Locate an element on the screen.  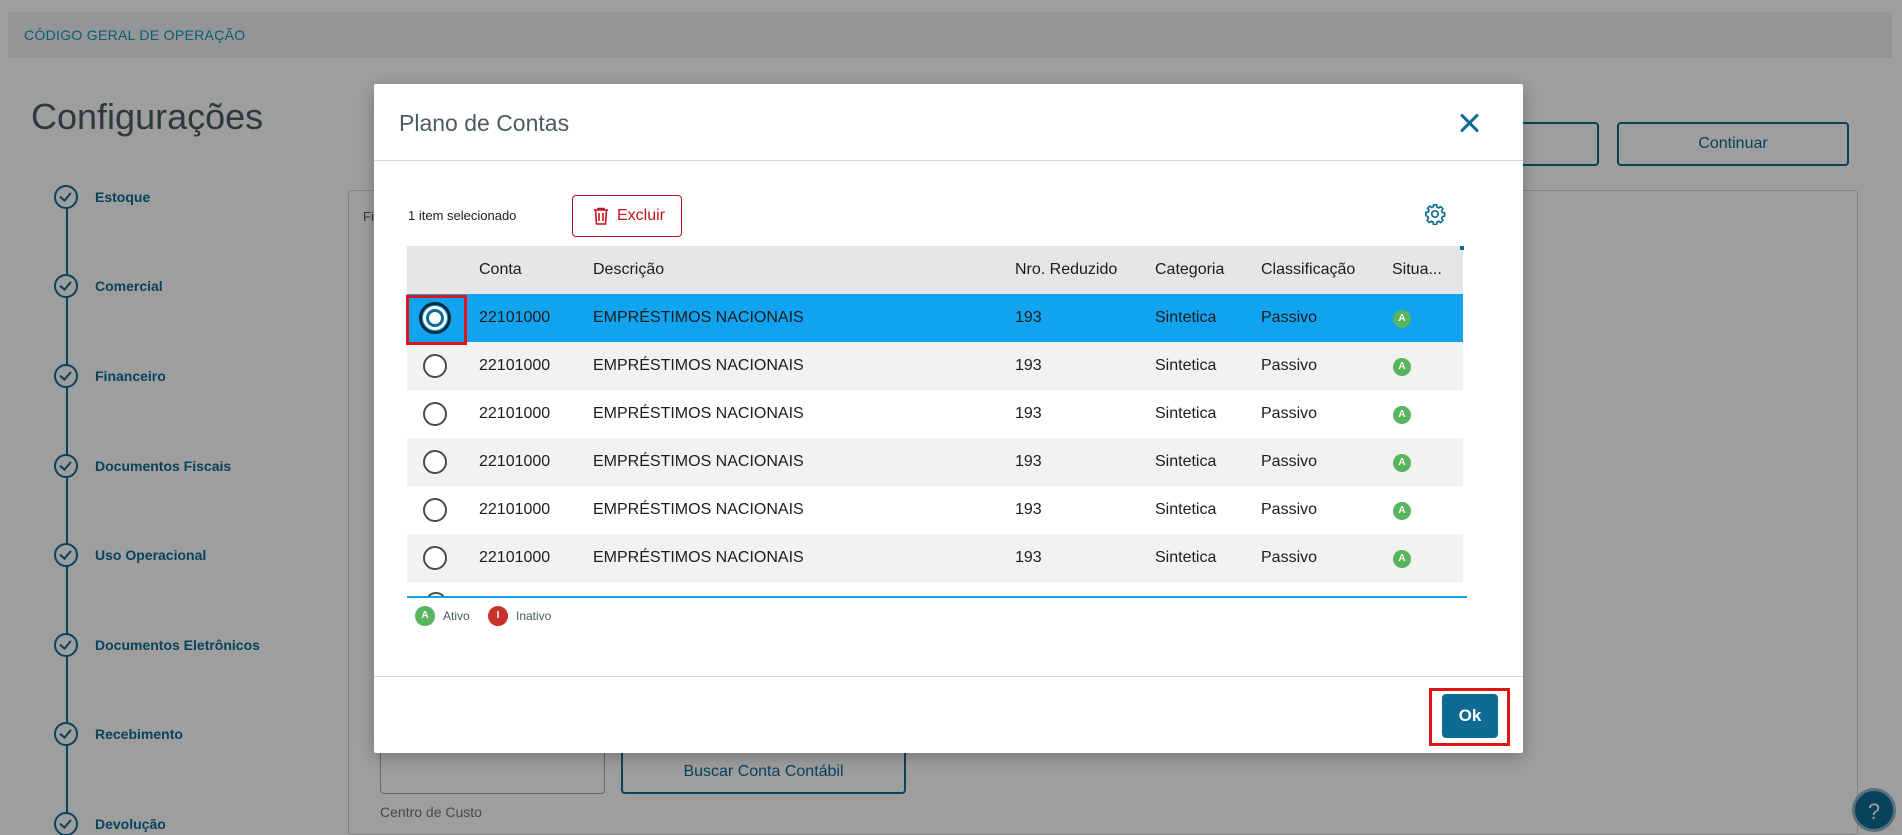
close-icon is located at coordinates (1469, 123).